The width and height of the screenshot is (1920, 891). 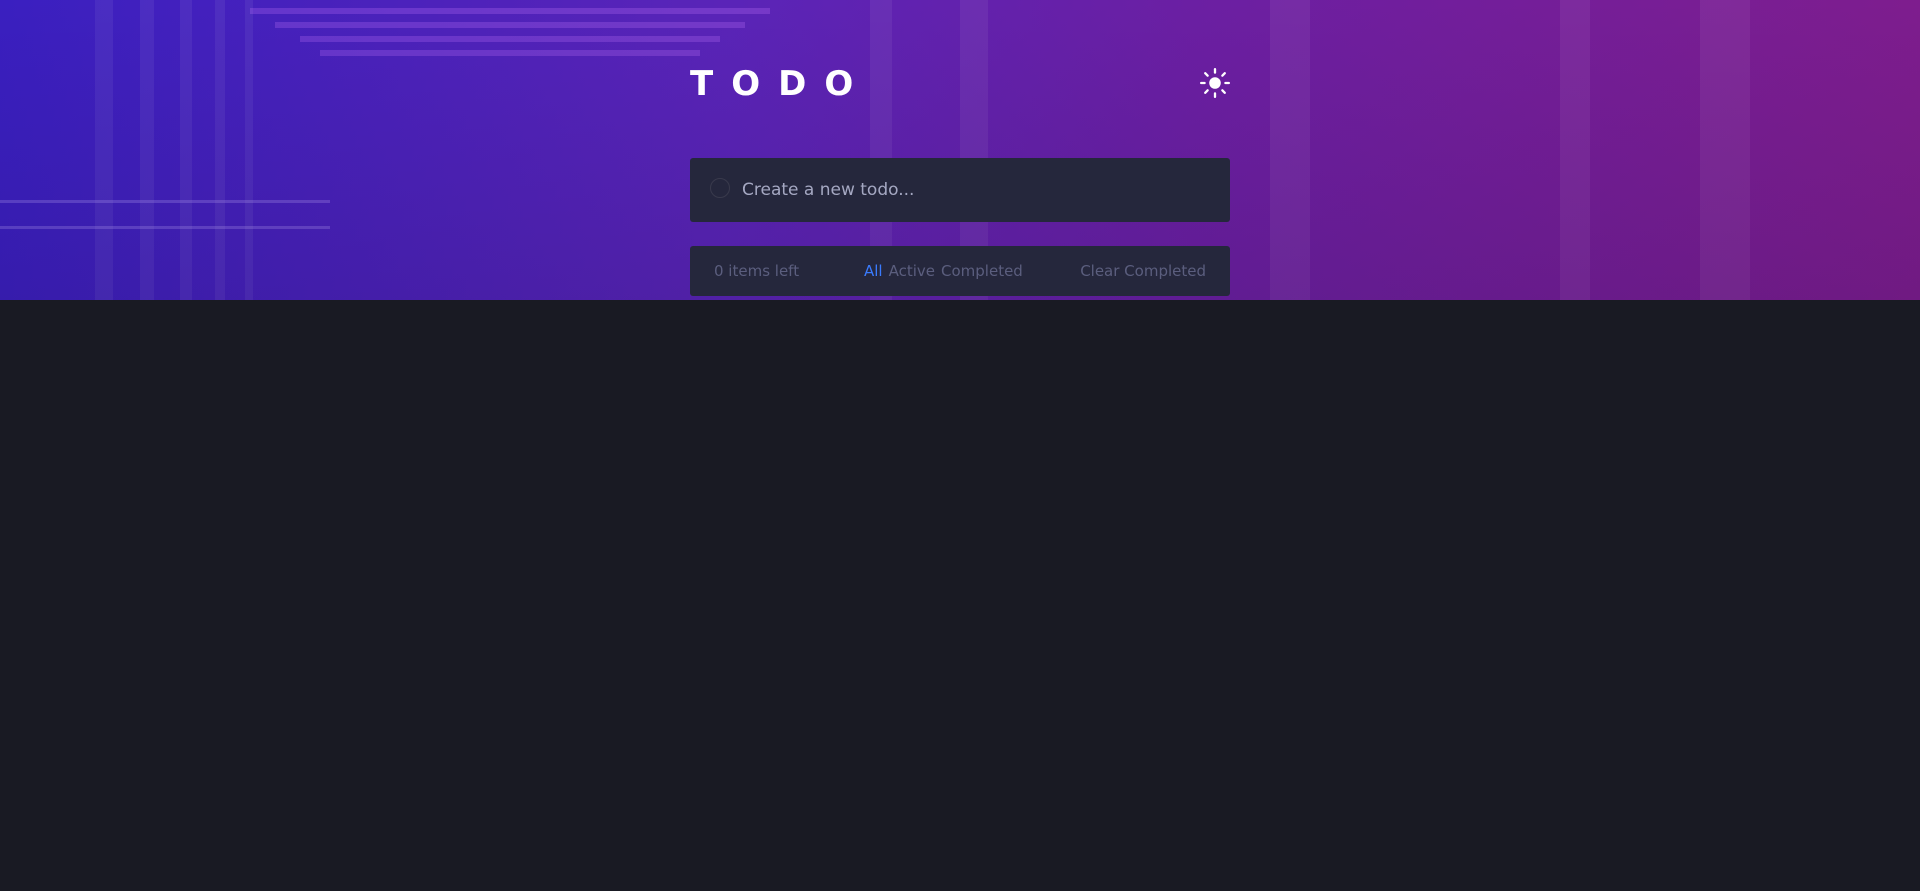 What do you see at coordinates (873, 271) in the screenshot?
I see `filter-all: All` at bounding box center [873, 271].